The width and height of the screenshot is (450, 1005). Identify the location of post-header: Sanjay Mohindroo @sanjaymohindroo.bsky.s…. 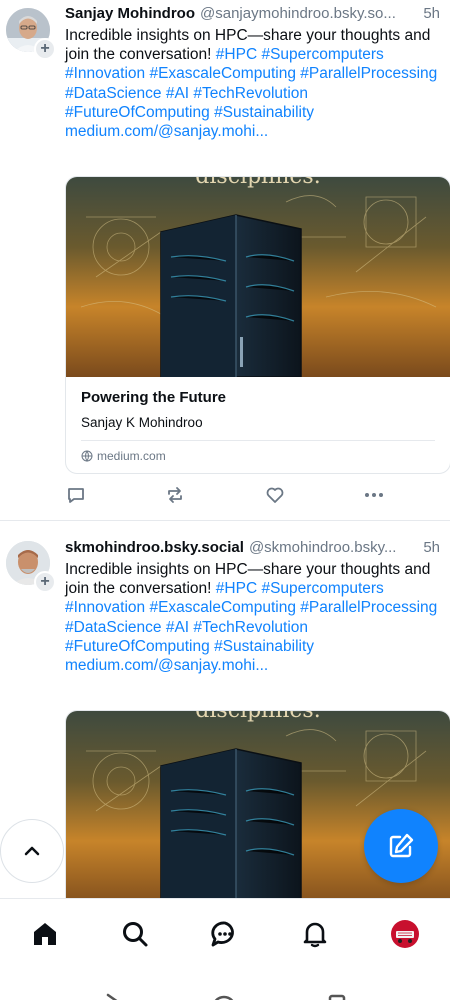
(252, 13).